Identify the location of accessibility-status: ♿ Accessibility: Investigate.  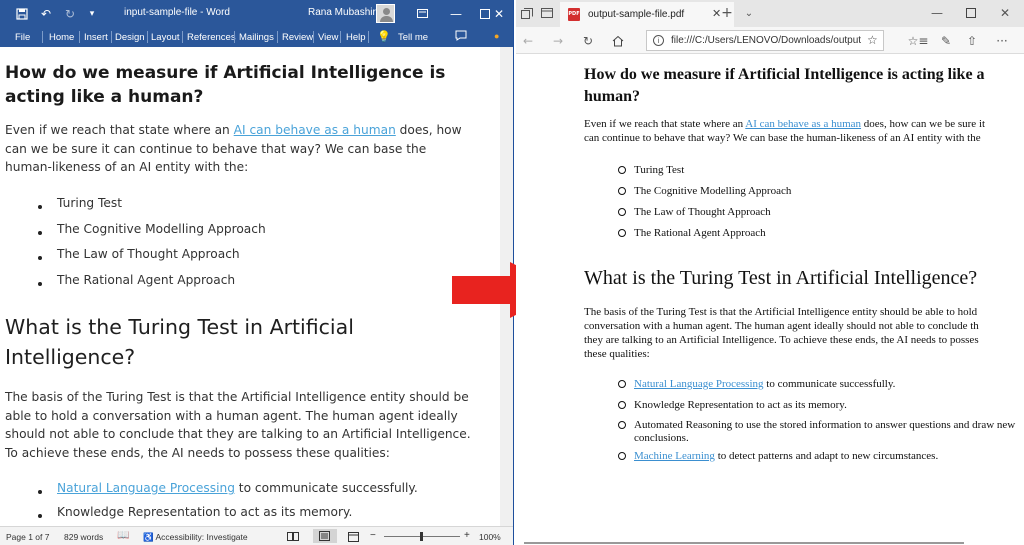
(195, 537).